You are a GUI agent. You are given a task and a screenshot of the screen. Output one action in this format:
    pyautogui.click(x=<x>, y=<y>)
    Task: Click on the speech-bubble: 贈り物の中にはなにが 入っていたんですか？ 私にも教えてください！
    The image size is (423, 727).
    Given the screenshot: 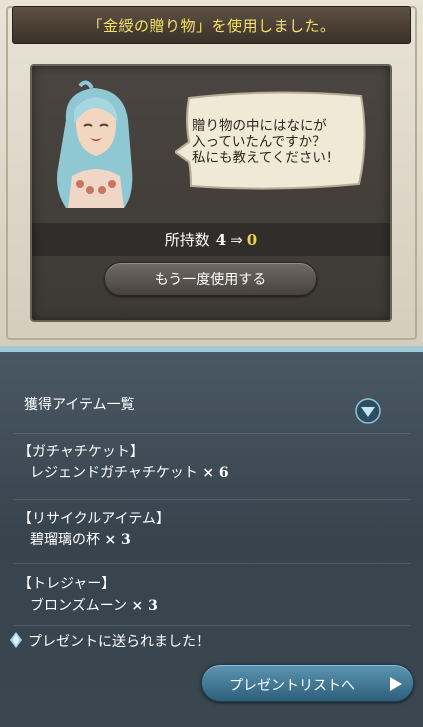 What is the action you would take?
    pyautogui.click(x=273, y=140)
    